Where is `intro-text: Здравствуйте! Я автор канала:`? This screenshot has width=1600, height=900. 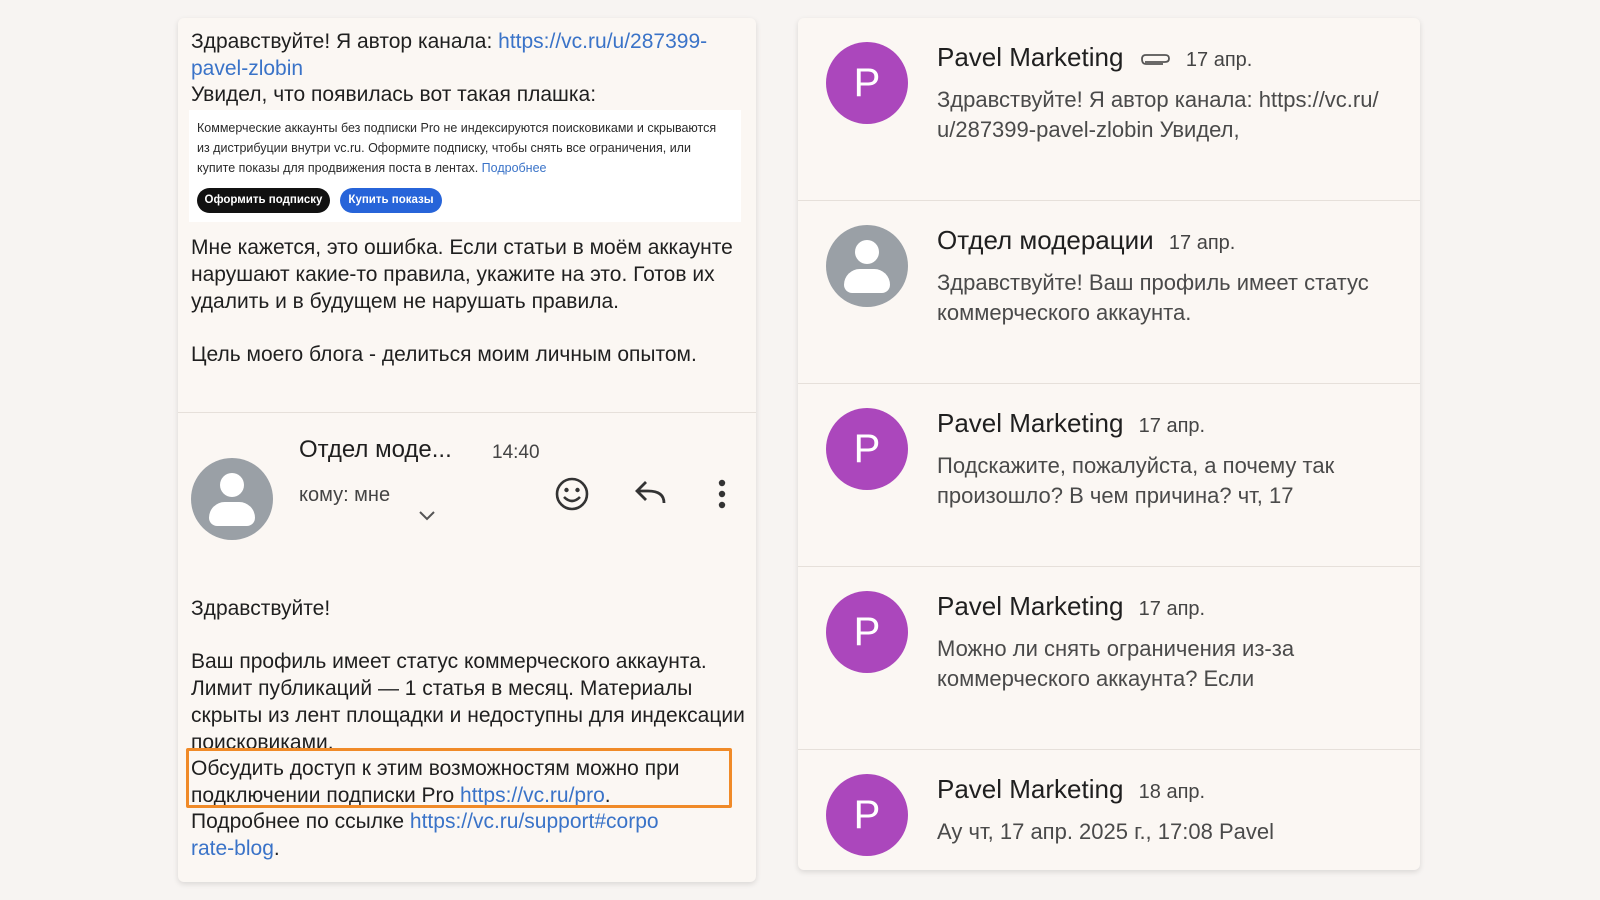
intro-text: Здравствуйте! Я автор канала: is located at coordinates (345, 41).